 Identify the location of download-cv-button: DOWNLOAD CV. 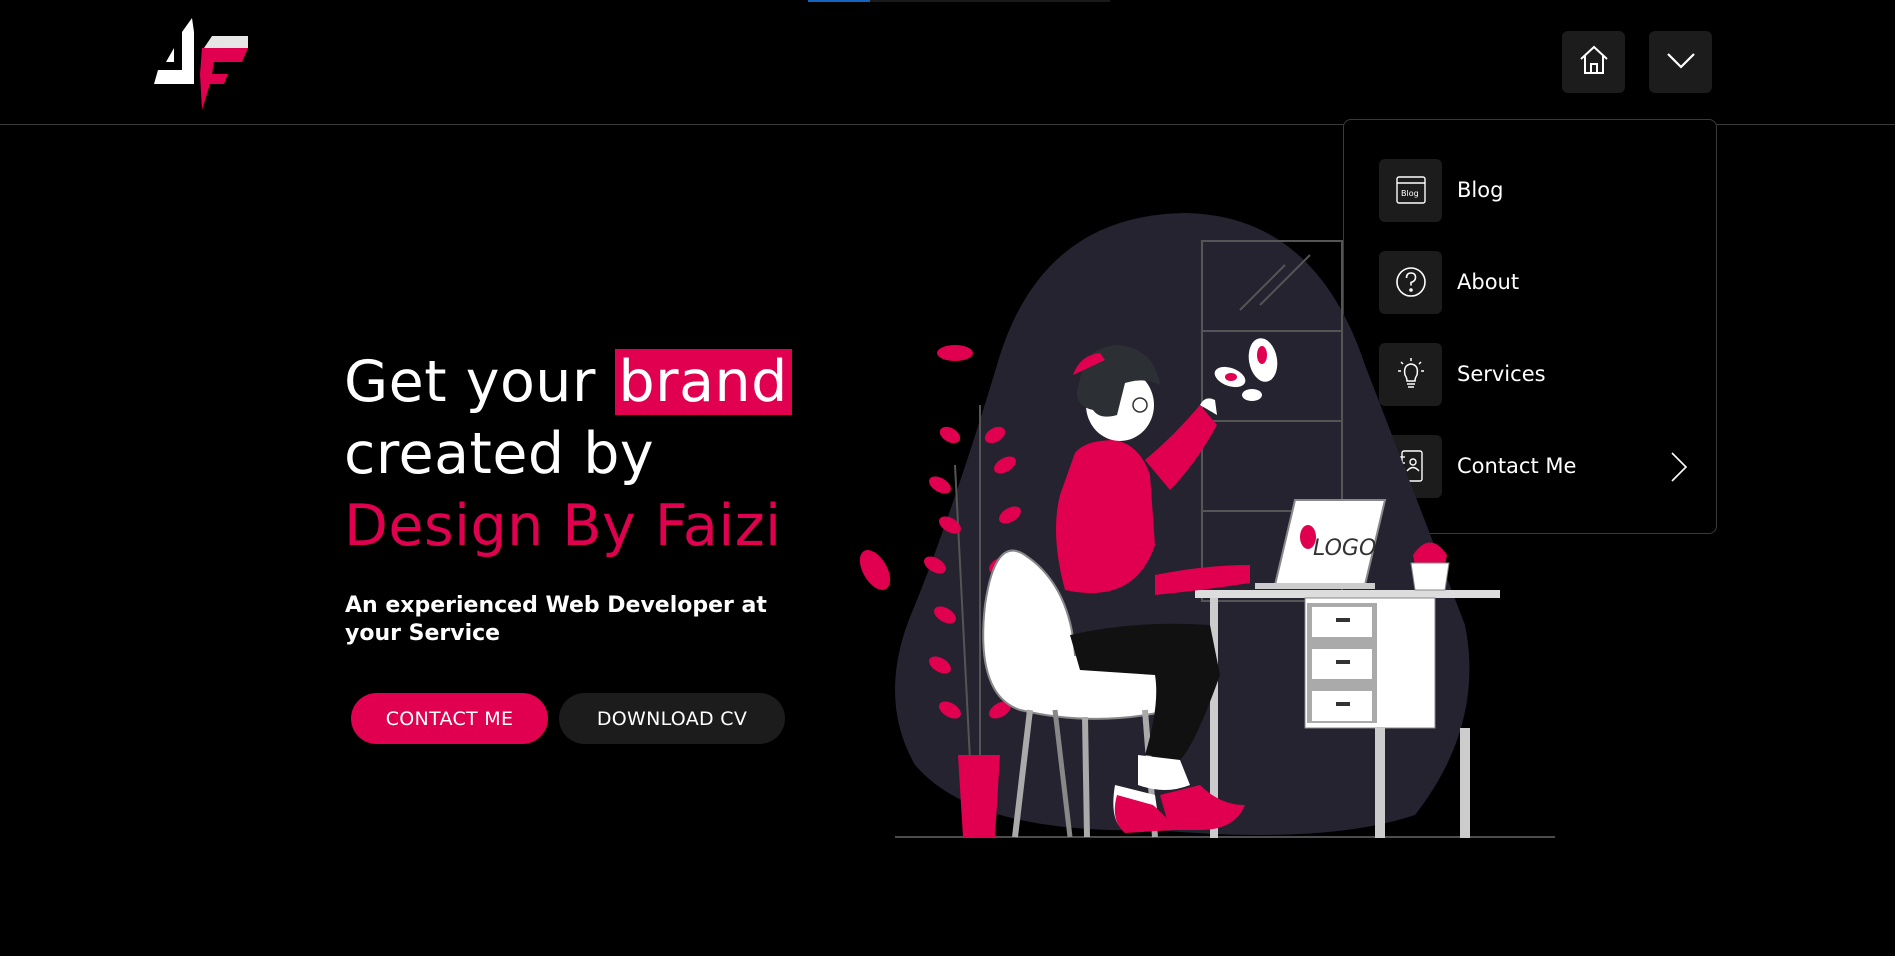
(672, 718).